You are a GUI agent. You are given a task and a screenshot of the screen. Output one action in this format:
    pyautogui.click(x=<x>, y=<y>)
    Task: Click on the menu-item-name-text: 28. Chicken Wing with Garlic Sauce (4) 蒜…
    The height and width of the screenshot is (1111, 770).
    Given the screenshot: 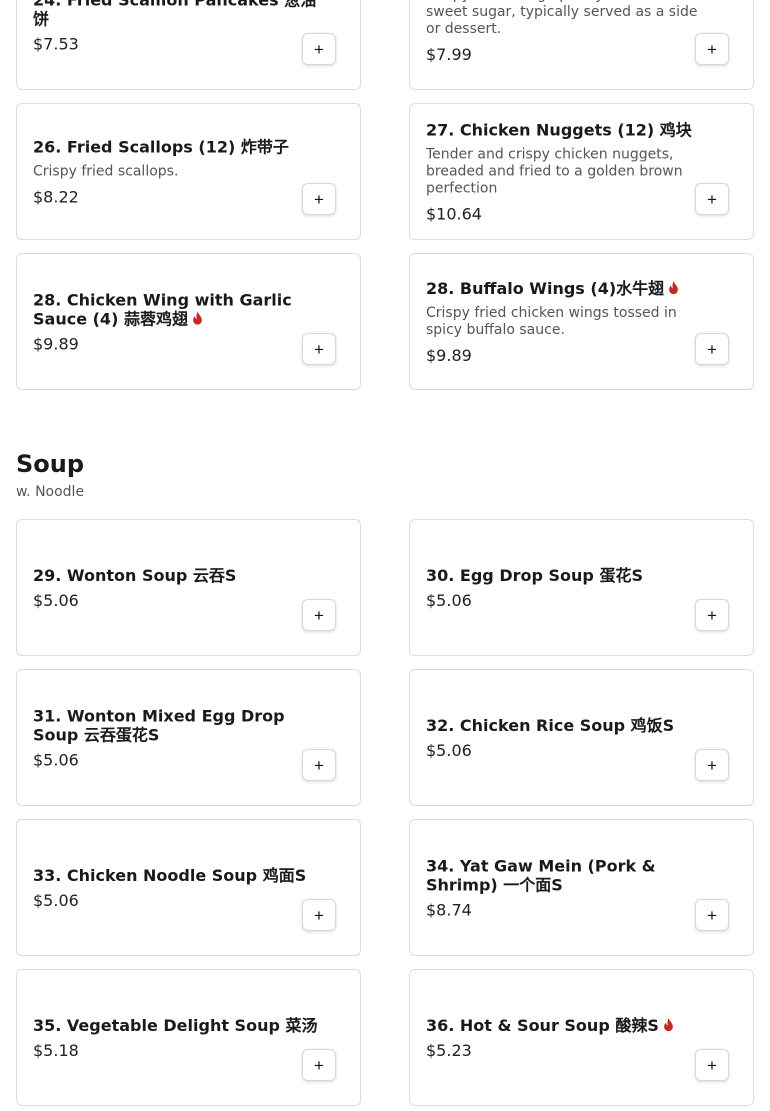 What is the action you would take?
    pyautogui.click(x=162, y=309)
    